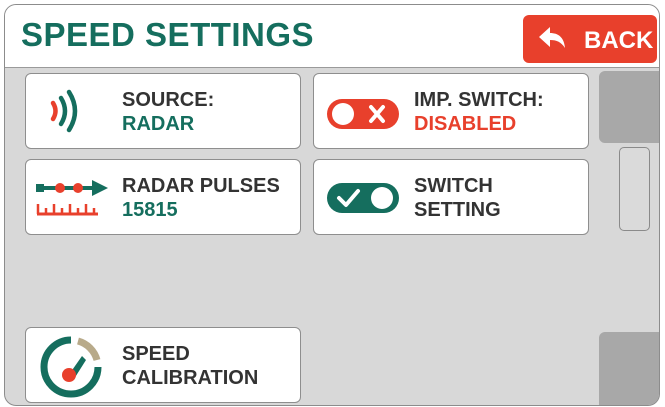  What do you see at coordinates (453, 186) in the screenshot?
I see `switch-setting-label-line1: SWITCH` at bounding box center [453, 186].